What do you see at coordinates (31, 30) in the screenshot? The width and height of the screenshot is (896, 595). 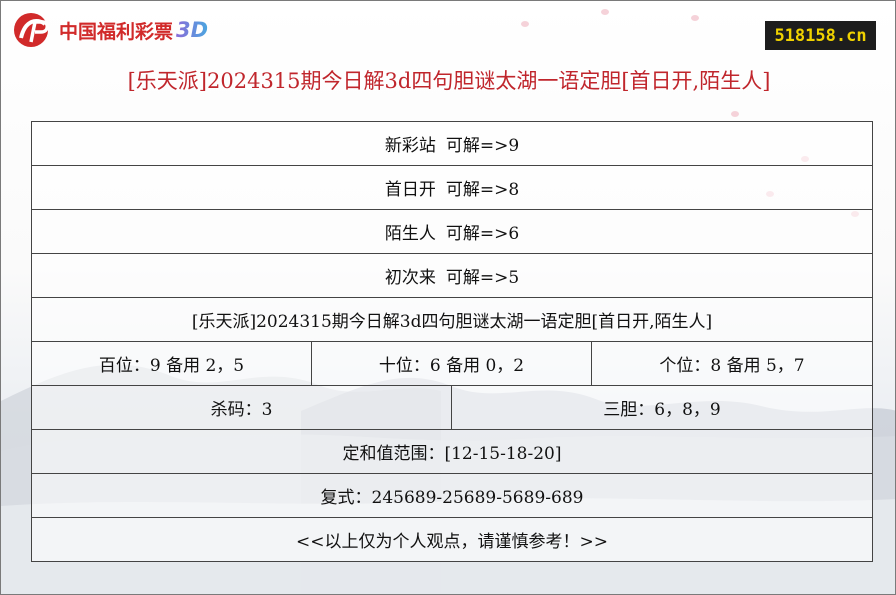 I see `welfare-lottery-logo-icon` at bounding box center [31, 30].